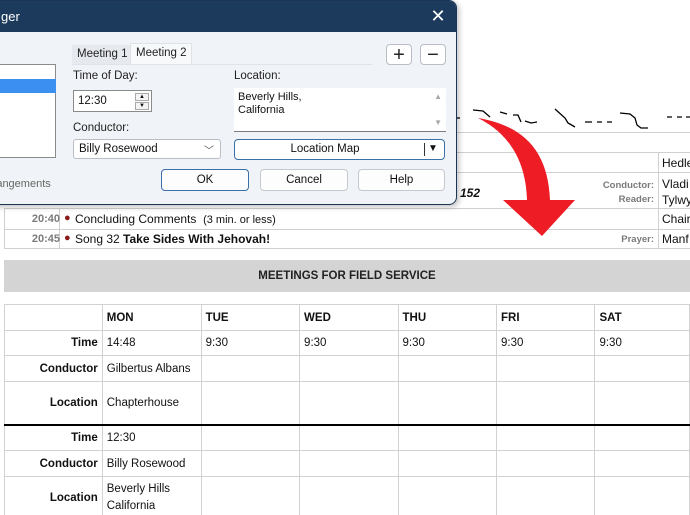 The height and width of the screenshot is (515, 690). Describe the element at coordinates (151, 368) in the screenshot. I see `conductor-cell: Gilbertus Albans` at that location.